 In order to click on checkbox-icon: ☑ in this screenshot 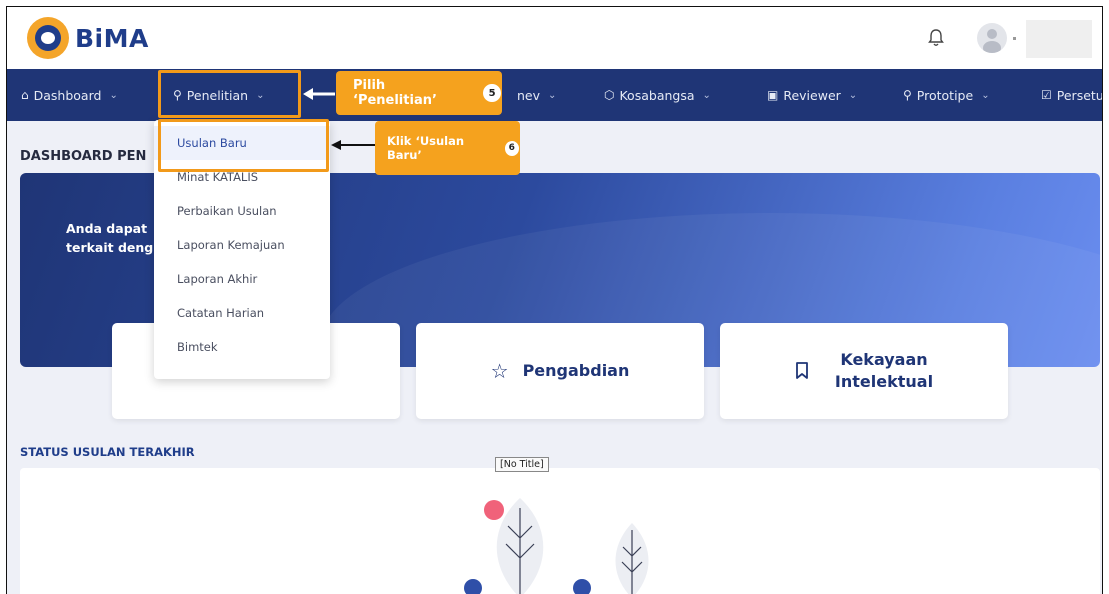, I will do `click(1046, 95)`.